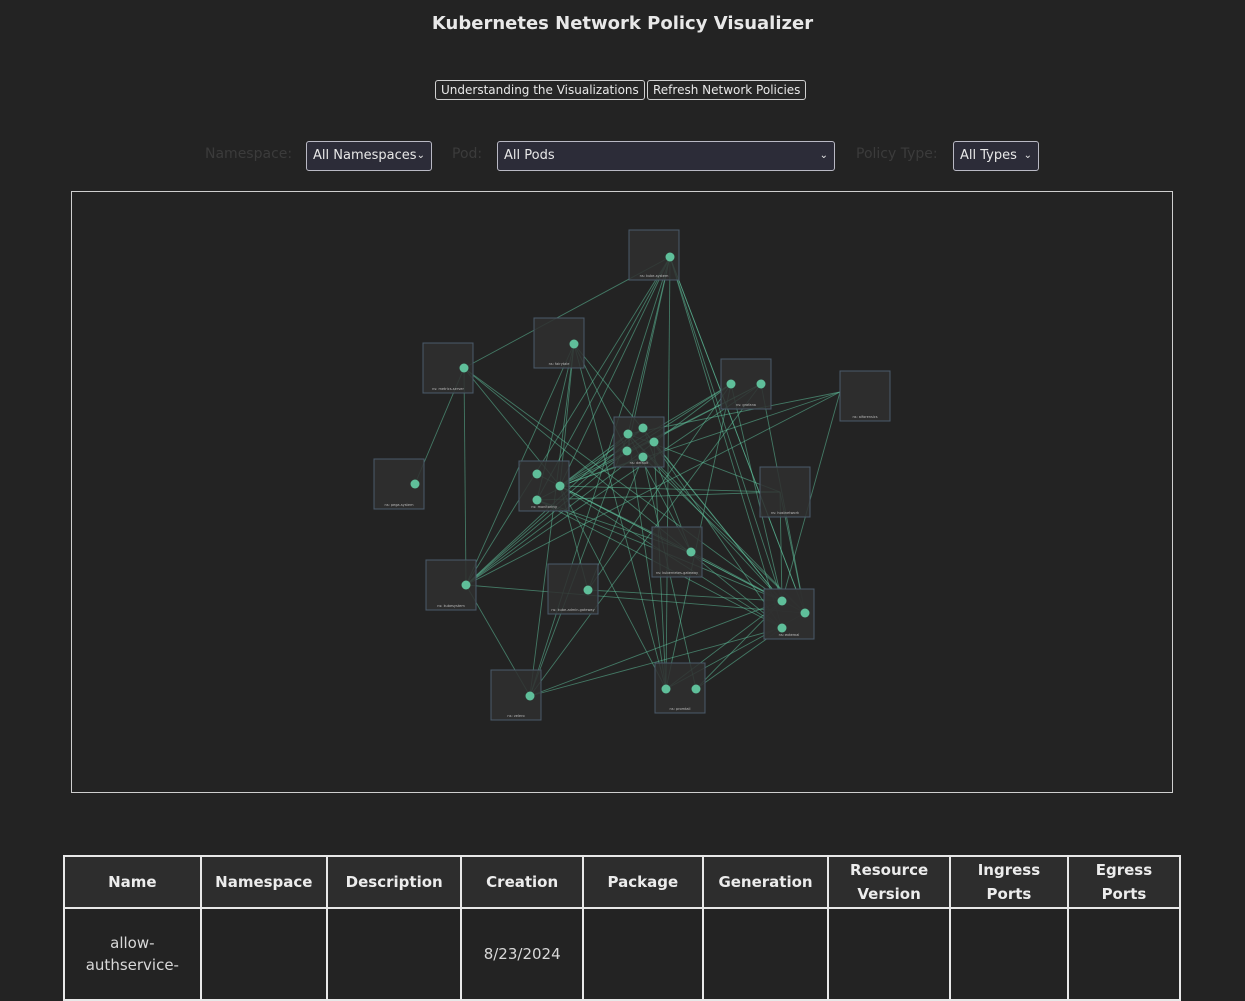  I want to click on namespace-label: ns: default, so click(639, 463).